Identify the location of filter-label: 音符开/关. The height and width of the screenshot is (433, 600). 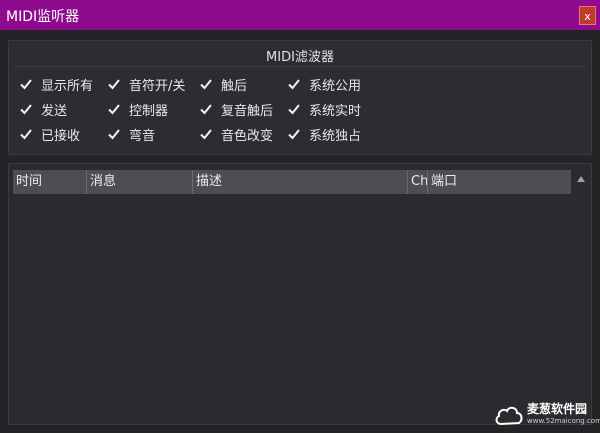
(157, 86).